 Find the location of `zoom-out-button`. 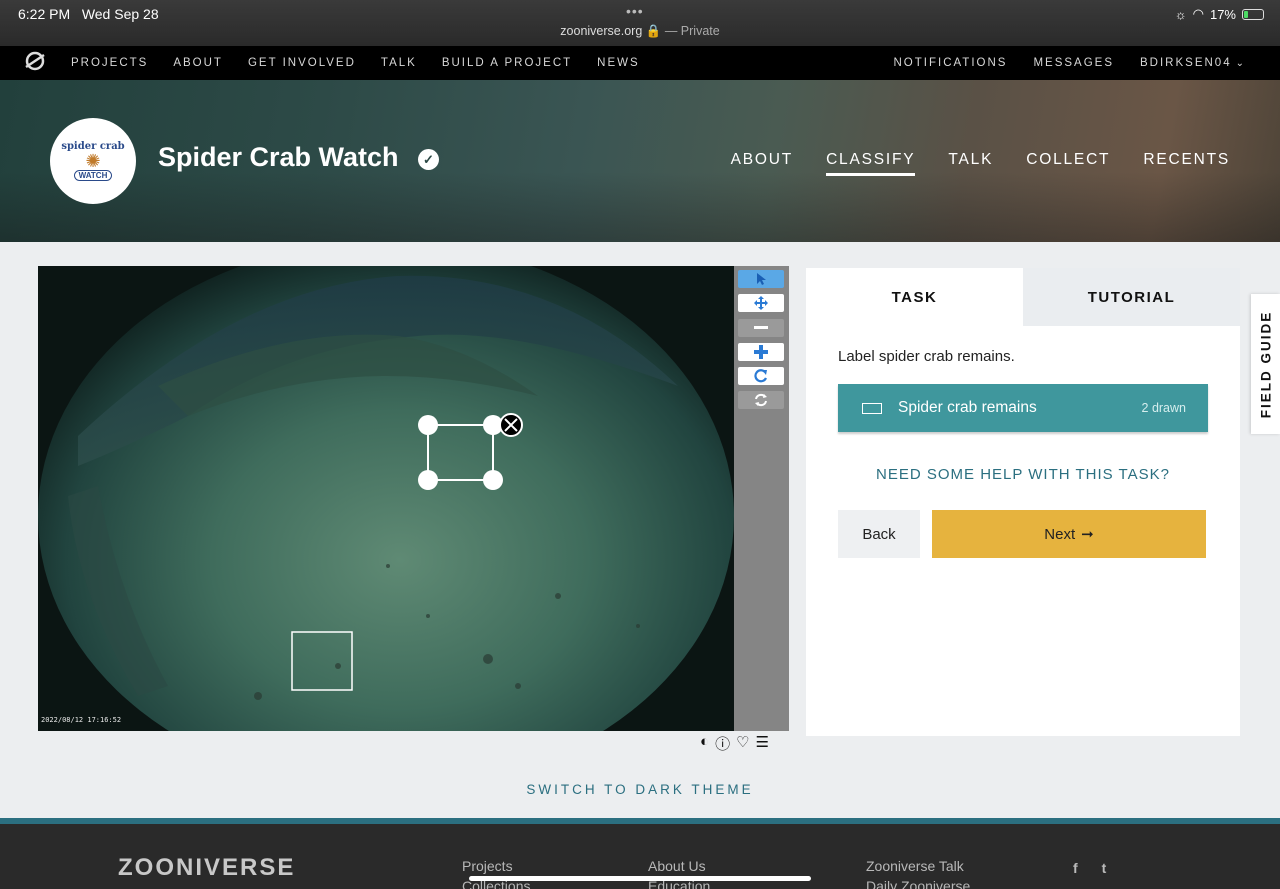

zoom-out-button is located at coordinates (761, 328).